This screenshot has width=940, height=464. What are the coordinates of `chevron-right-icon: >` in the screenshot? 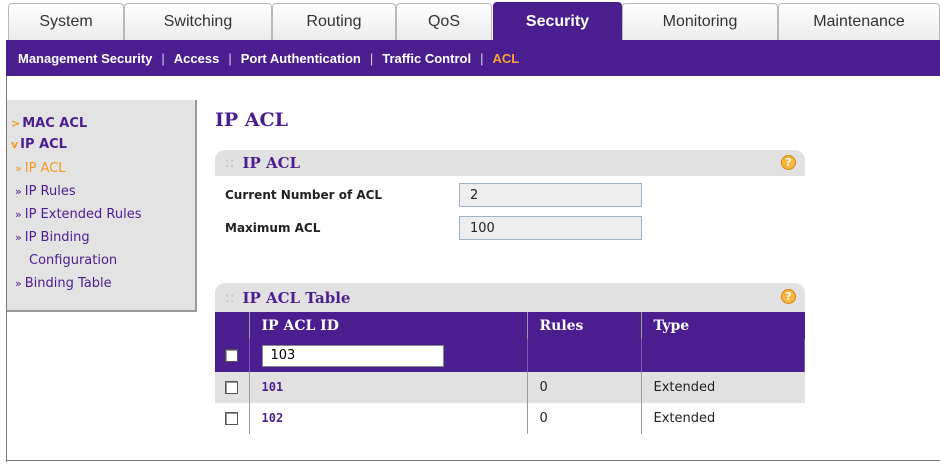 It's located at (16, 123).